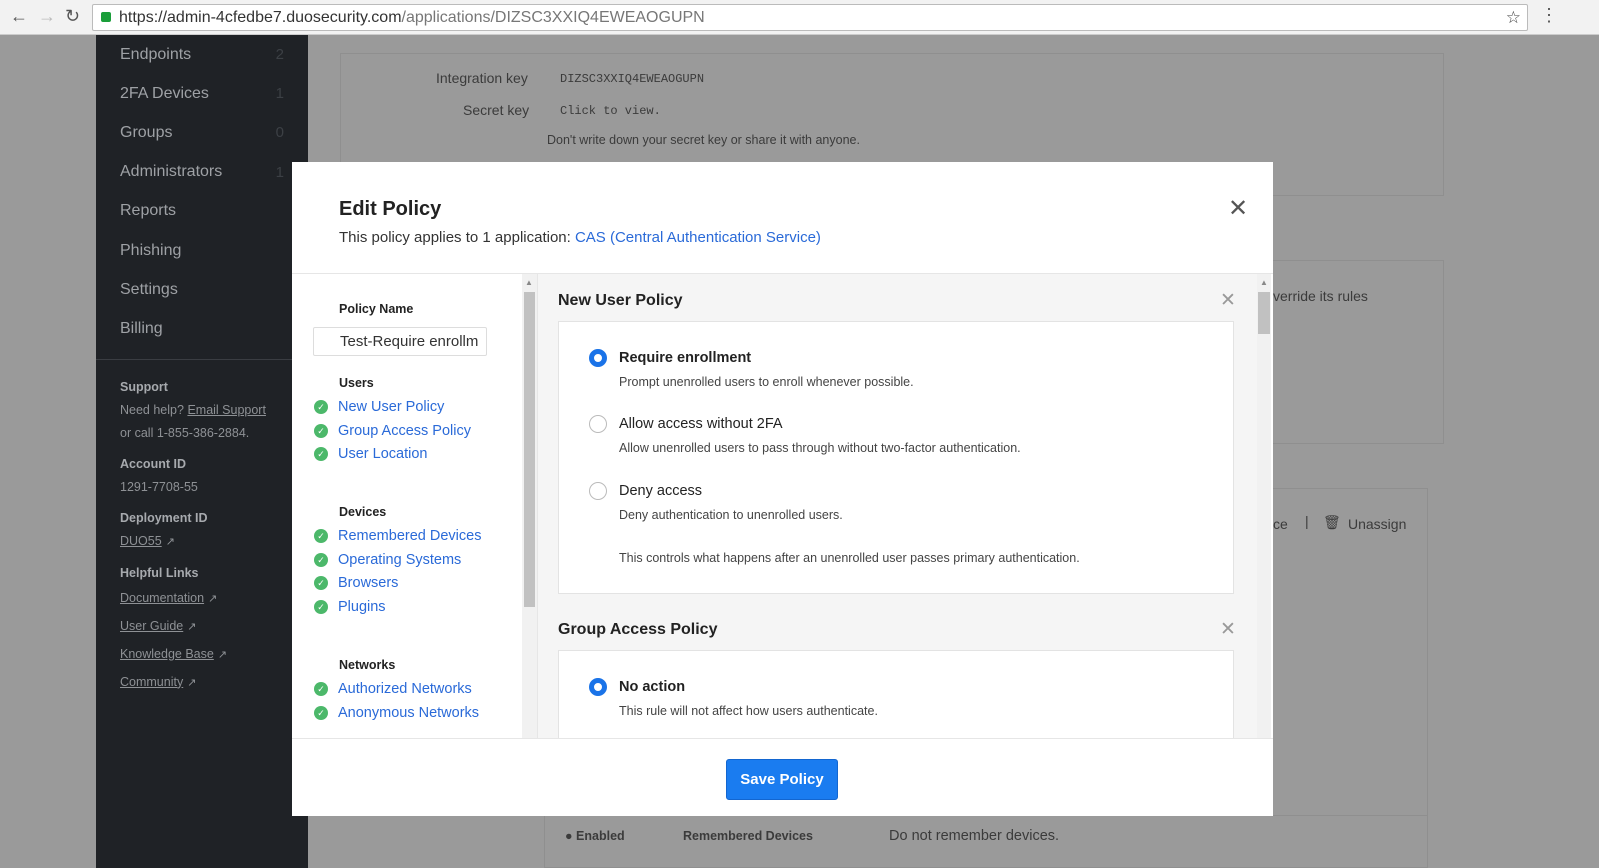 The width and height of the screenshot is (1599, 868). Describe the element at coordinates (370, 454) in the screenshot. I see `nav-user-location: ✓ User Location` at that location.